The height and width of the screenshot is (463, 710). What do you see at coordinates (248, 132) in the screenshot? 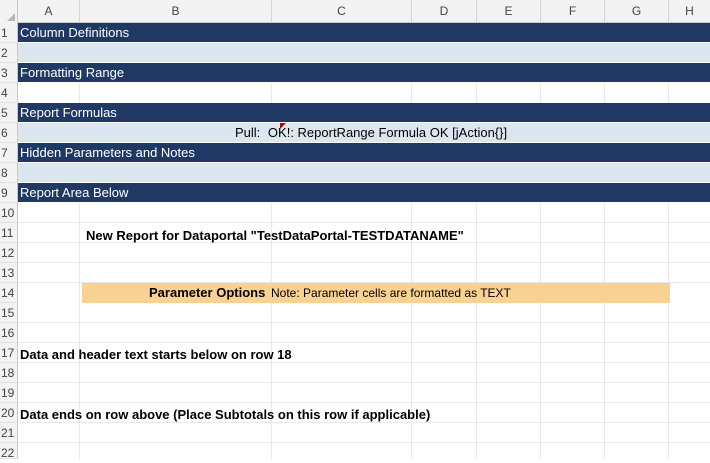
I see `pull-label: Pull:` at bounding box center [248, 132].